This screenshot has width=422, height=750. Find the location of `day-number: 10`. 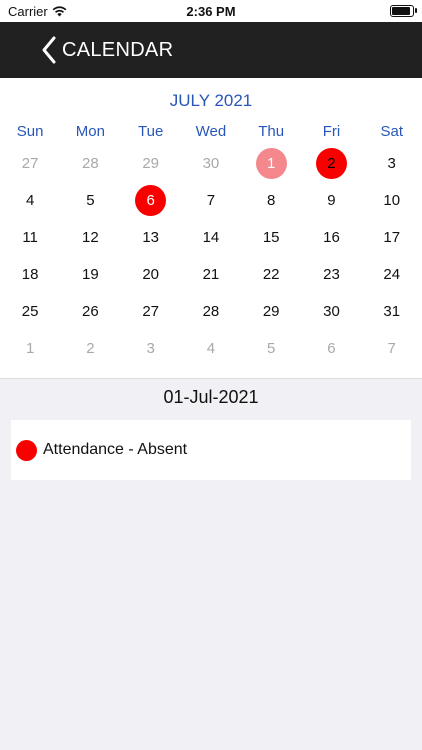

day-number: 10 is located at coordinates (392, 200).